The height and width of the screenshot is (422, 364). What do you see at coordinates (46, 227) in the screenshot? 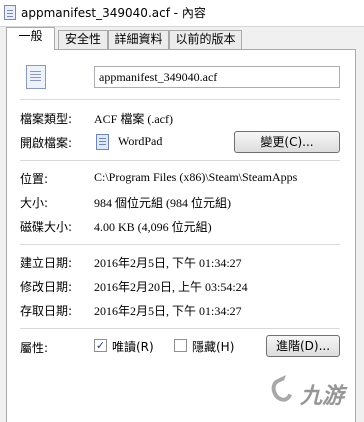
I see `disk-size-label: 磁碟大小:` at bounding box center [46, 227].